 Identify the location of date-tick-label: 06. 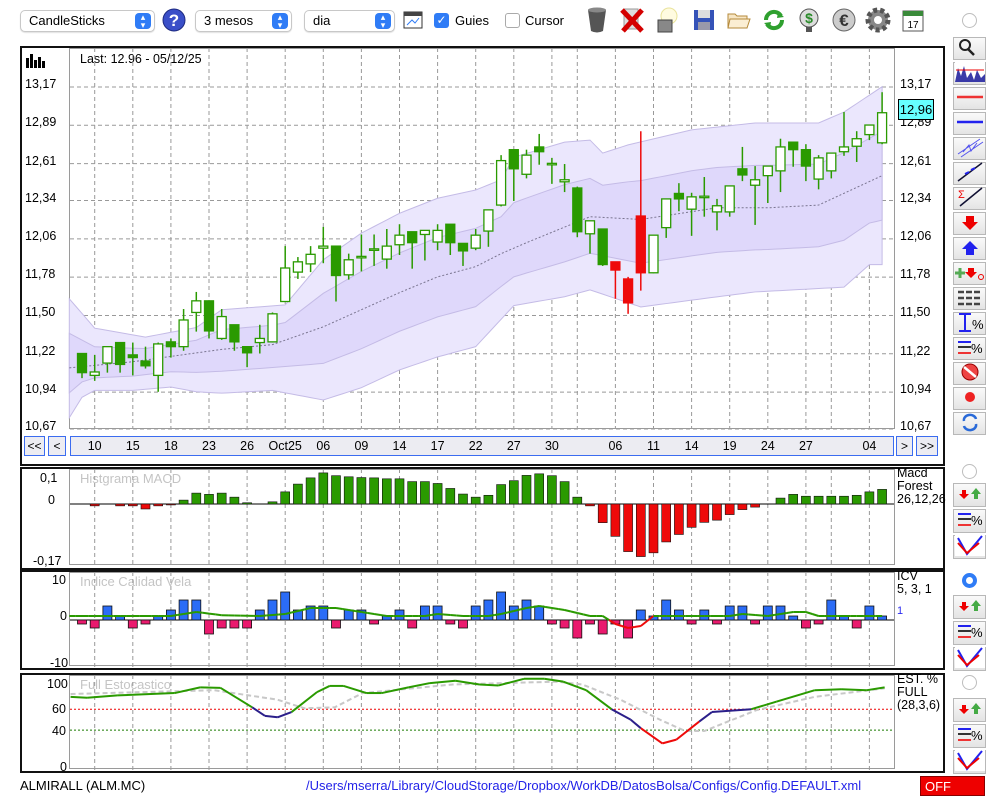
(323, 446).